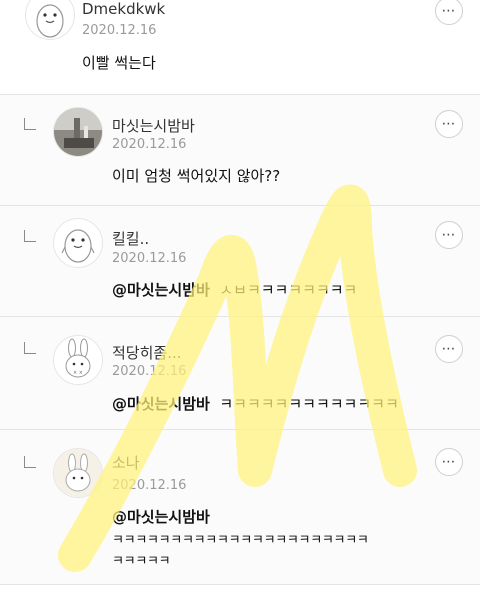 The height and width of the screenshot is (596, 480). What do you see at coordinates (78, 360) in the screenshot?
I see `bunny-avatar: × ×` at bounding box center [78, 360].